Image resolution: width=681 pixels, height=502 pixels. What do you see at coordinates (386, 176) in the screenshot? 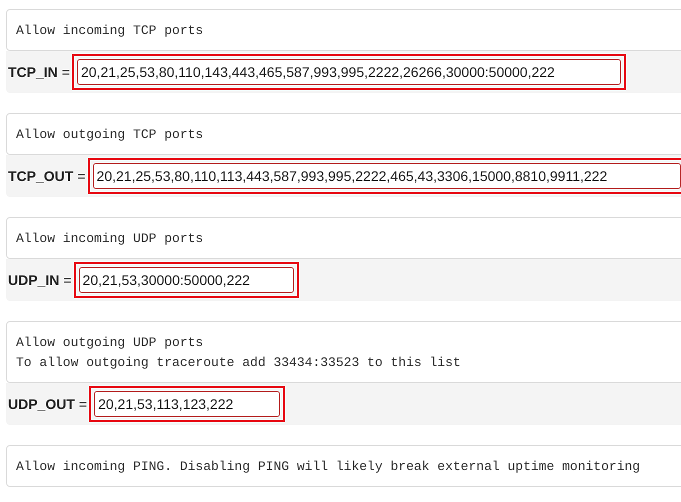
I see `input-field: 20,21,25,53,80,110,113,443,587,993,995,2222,465,43,3306,15000,8810,9911,222` at bounding box center [386, 176].